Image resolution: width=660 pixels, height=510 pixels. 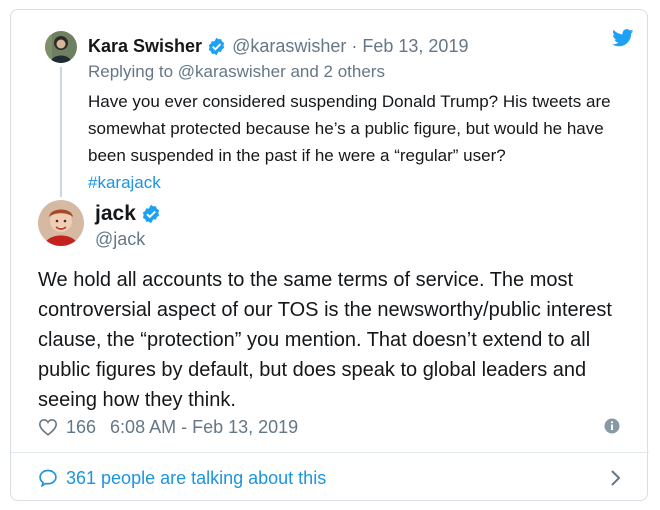 What do you see at coordinates (612, 426) in the screenshot?
I see `info-icon` at bounding box center [612, 426].